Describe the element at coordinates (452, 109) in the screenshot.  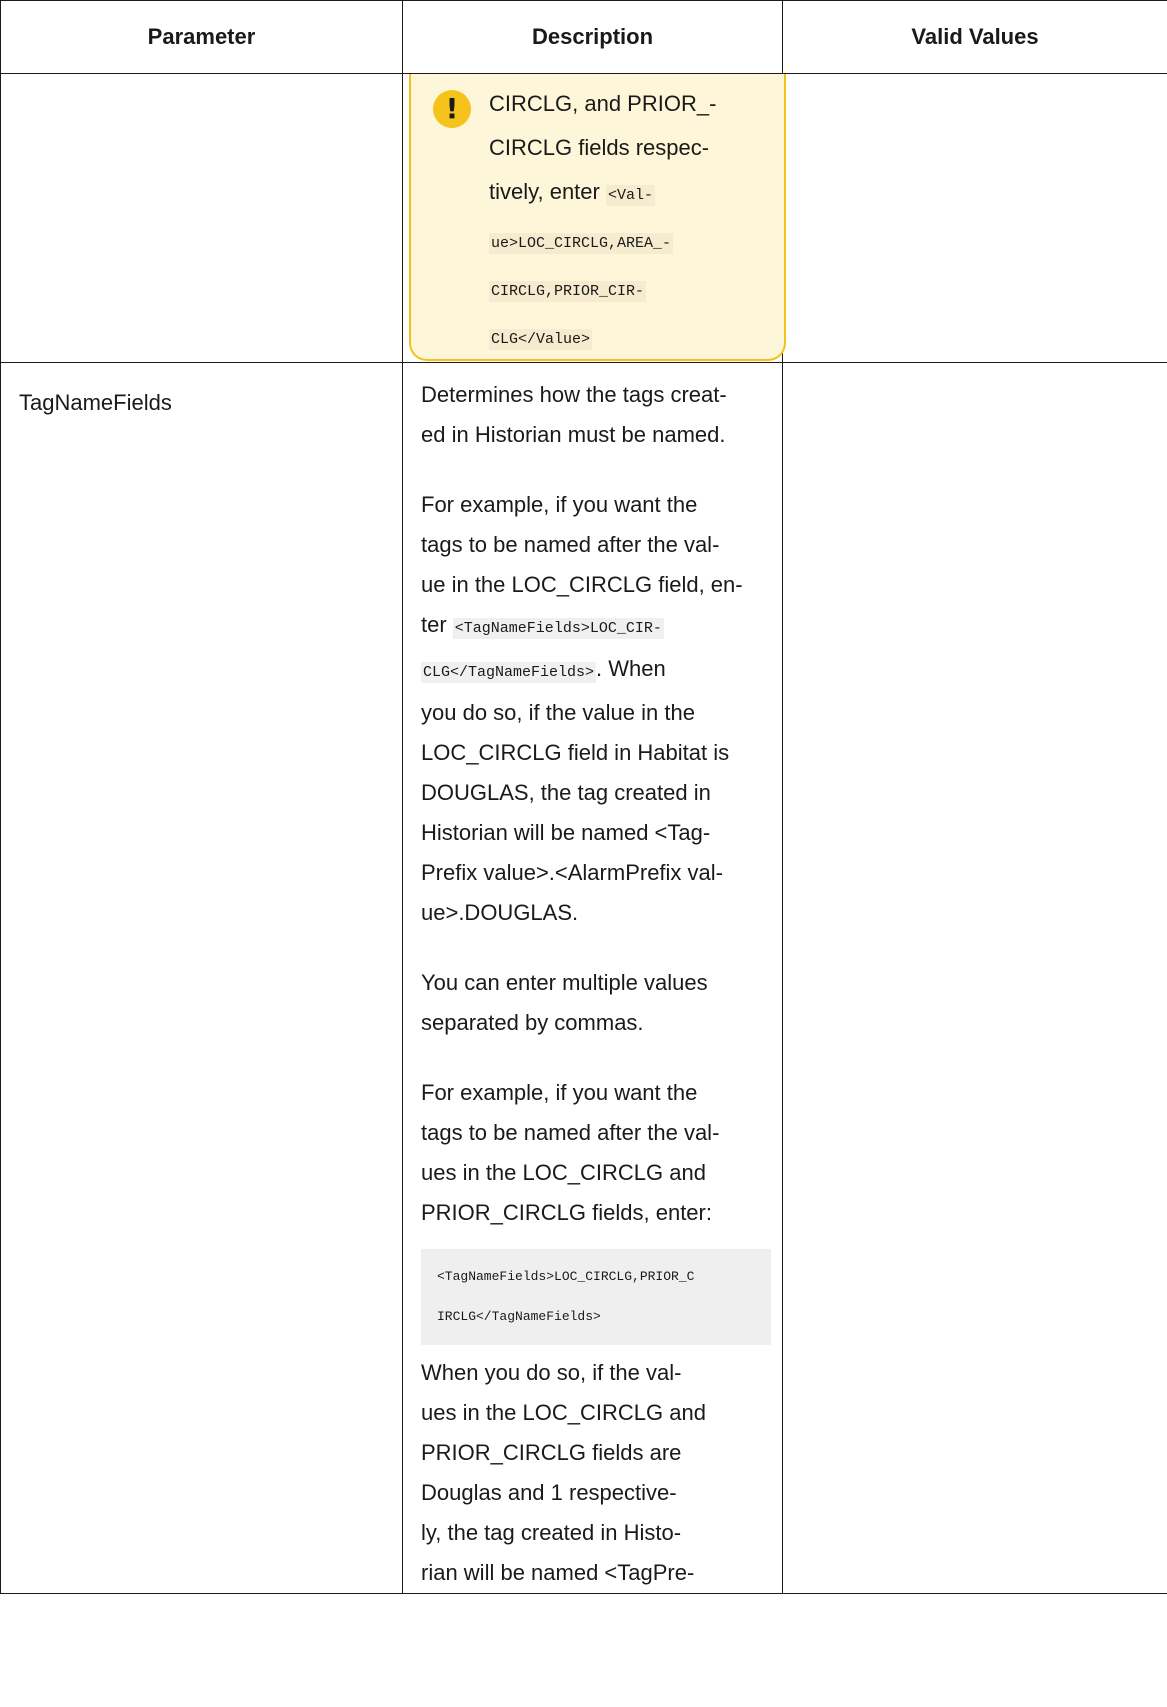
I see `exclamation-icon: !` at that location.